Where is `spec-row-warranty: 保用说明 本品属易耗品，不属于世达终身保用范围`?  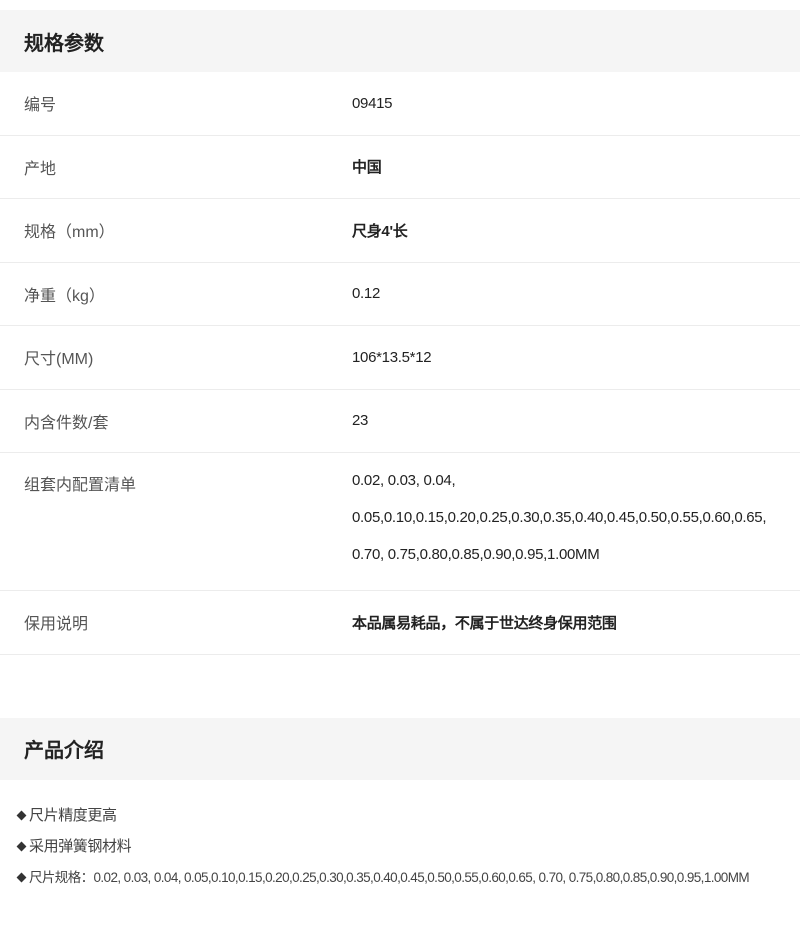 spec-row-warranty: 保用说明 本品属易耗品，不属于世达终身保用范围 is located at coordinates (400, 623).